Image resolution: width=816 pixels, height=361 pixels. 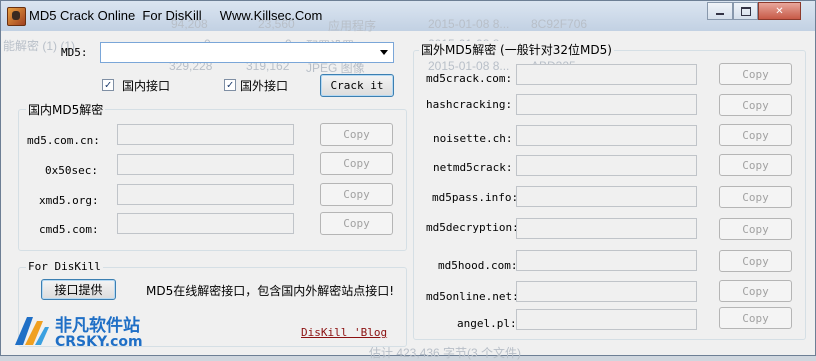 What do you see at coordinates (97, 326) in the screenshot?
I see `watermark-cn-name: 非凡软件站` at bounding box center [97, 326].